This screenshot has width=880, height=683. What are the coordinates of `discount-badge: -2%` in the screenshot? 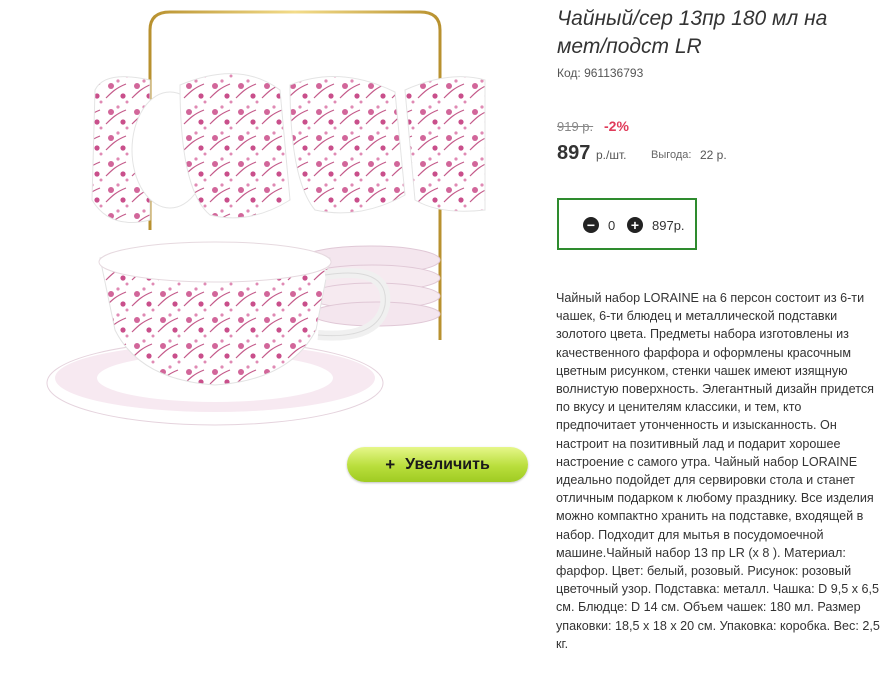 It's located at (616, 126).